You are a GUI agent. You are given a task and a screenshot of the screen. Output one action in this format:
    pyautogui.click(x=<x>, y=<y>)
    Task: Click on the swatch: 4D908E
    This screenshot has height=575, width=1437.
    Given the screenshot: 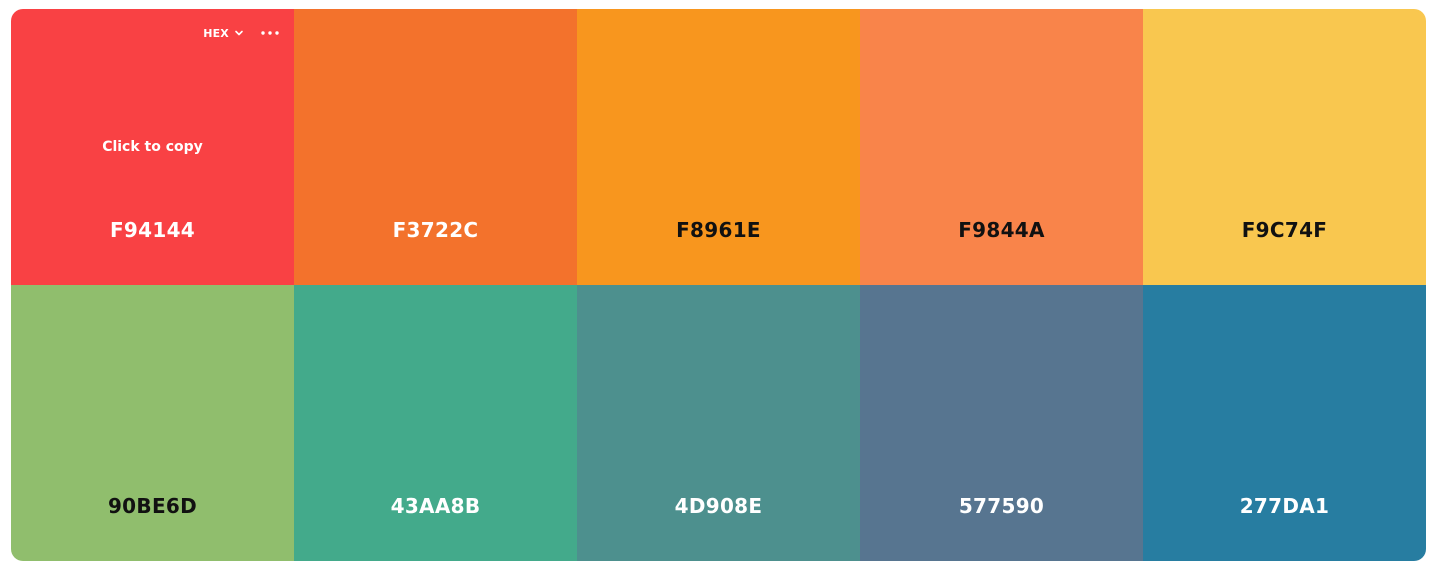 What is the action you would take?
    pyautogui.click(x=718, y=423)
    